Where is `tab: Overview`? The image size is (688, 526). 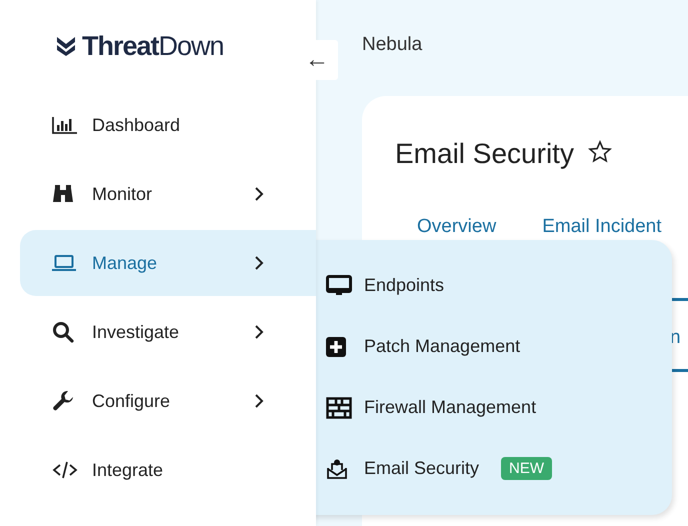
tab: Overview is located at coordinates (456, 227).